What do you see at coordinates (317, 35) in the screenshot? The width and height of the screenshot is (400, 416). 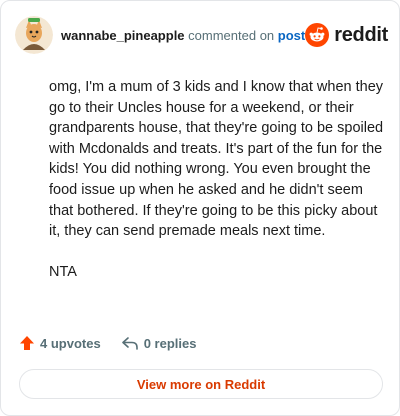 I see `reddit-logo-icon` at bounding box center [317, 35].